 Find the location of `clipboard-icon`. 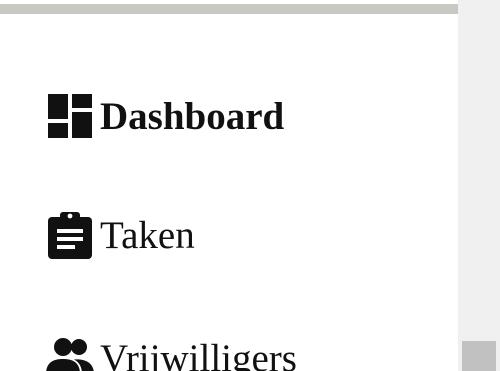

clipboard-icon is located at coordinates (70, 235).